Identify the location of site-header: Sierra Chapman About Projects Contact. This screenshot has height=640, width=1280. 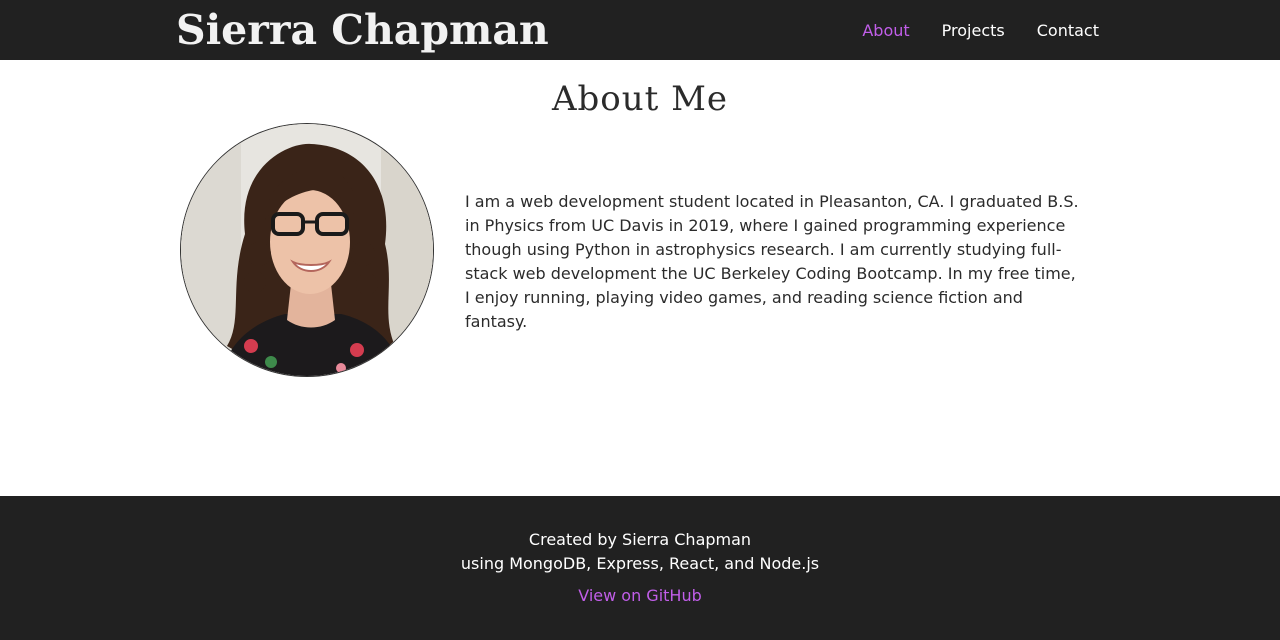
(640, 30).